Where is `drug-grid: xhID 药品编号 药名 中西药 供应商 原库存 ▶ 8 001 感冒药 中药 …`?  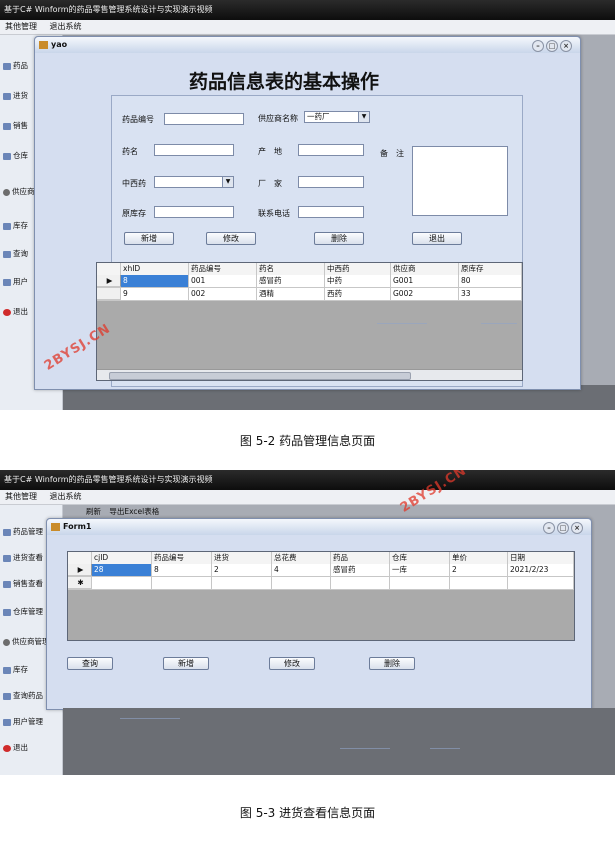
drug-grid: xhID 药品编号 药名 中西药 供应商 原库存 ▶ 8 001 感冒药 中药 … is located at coordinates (309, 321).